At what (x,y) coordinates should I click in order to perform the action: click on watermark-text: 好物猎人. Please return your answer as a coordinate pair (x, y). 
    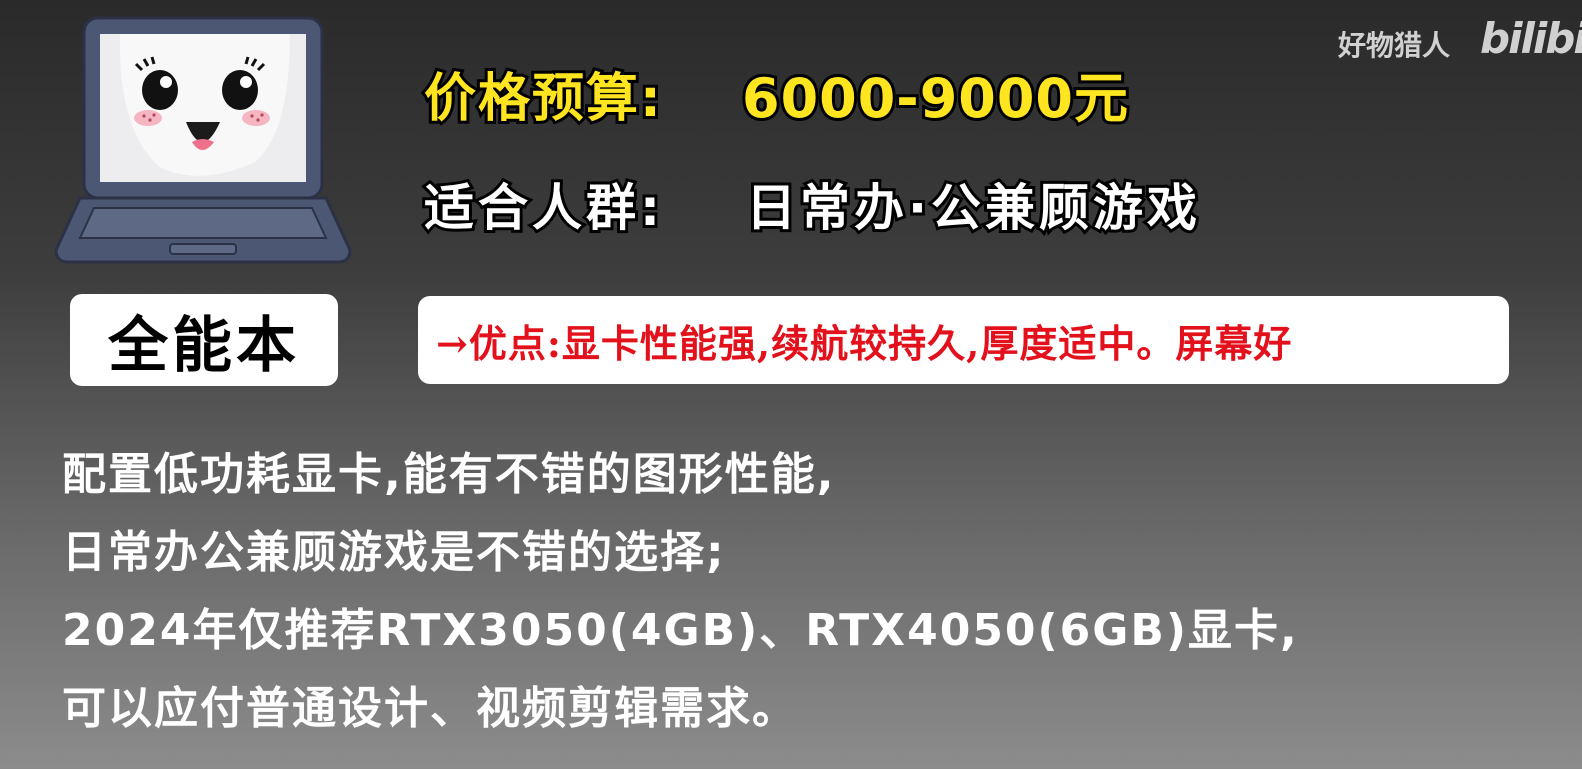
    Looking at the image, I should click on (1394, 45).